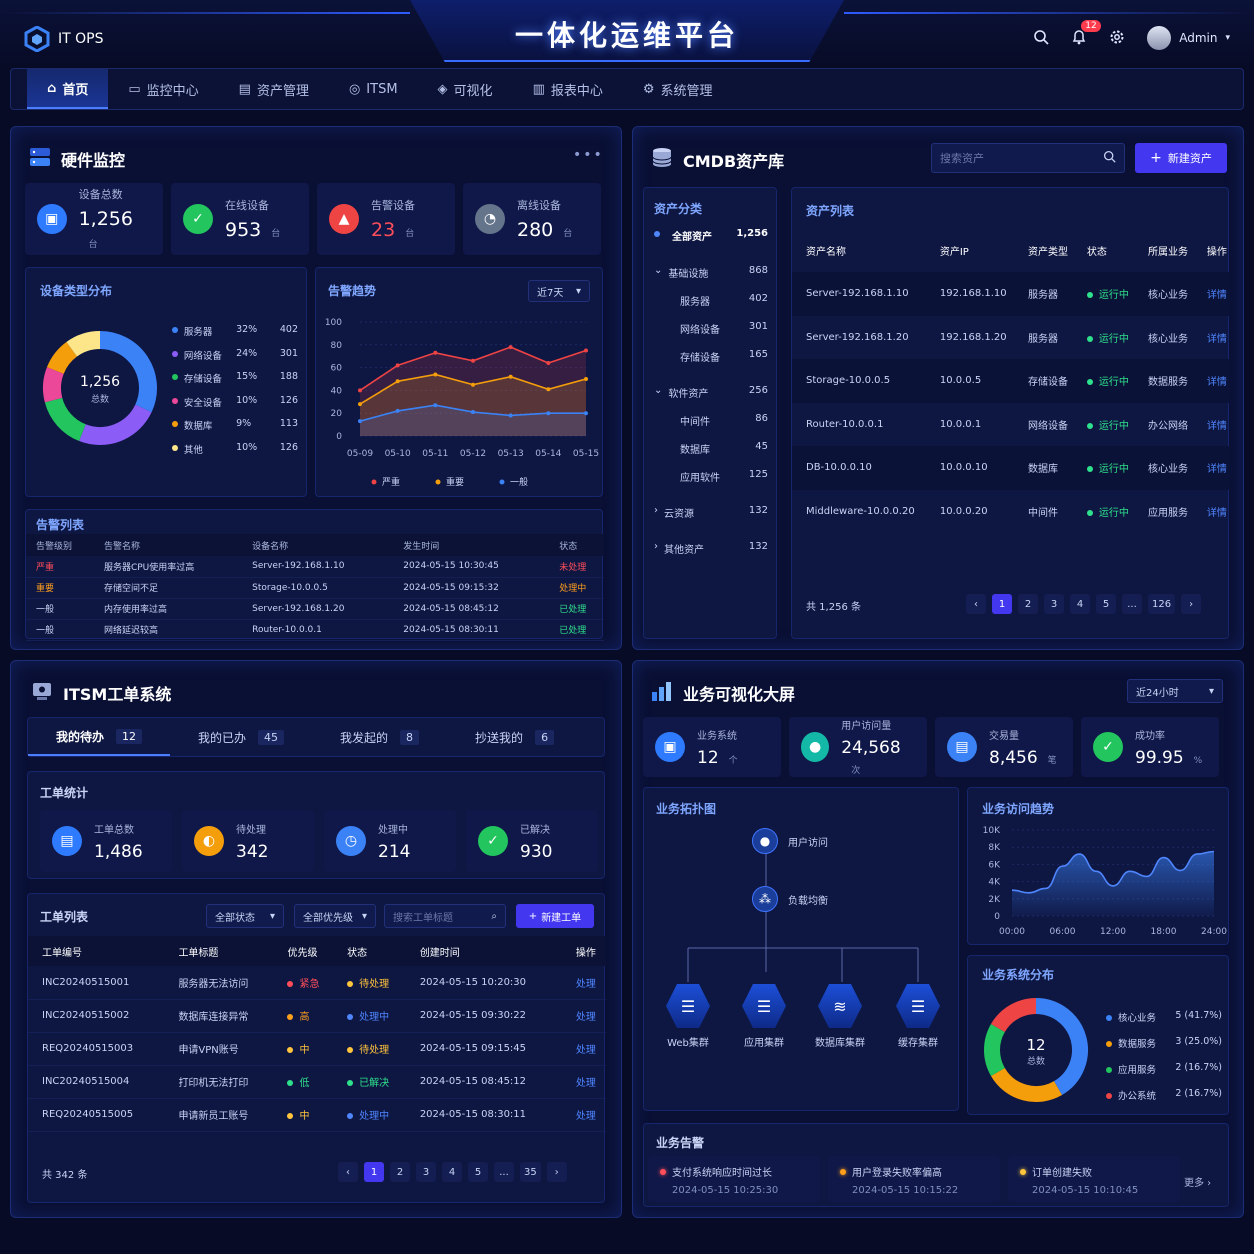  I want to click on business-stat-card: ● 用户访问量 24,568 次, so click(858, 747).